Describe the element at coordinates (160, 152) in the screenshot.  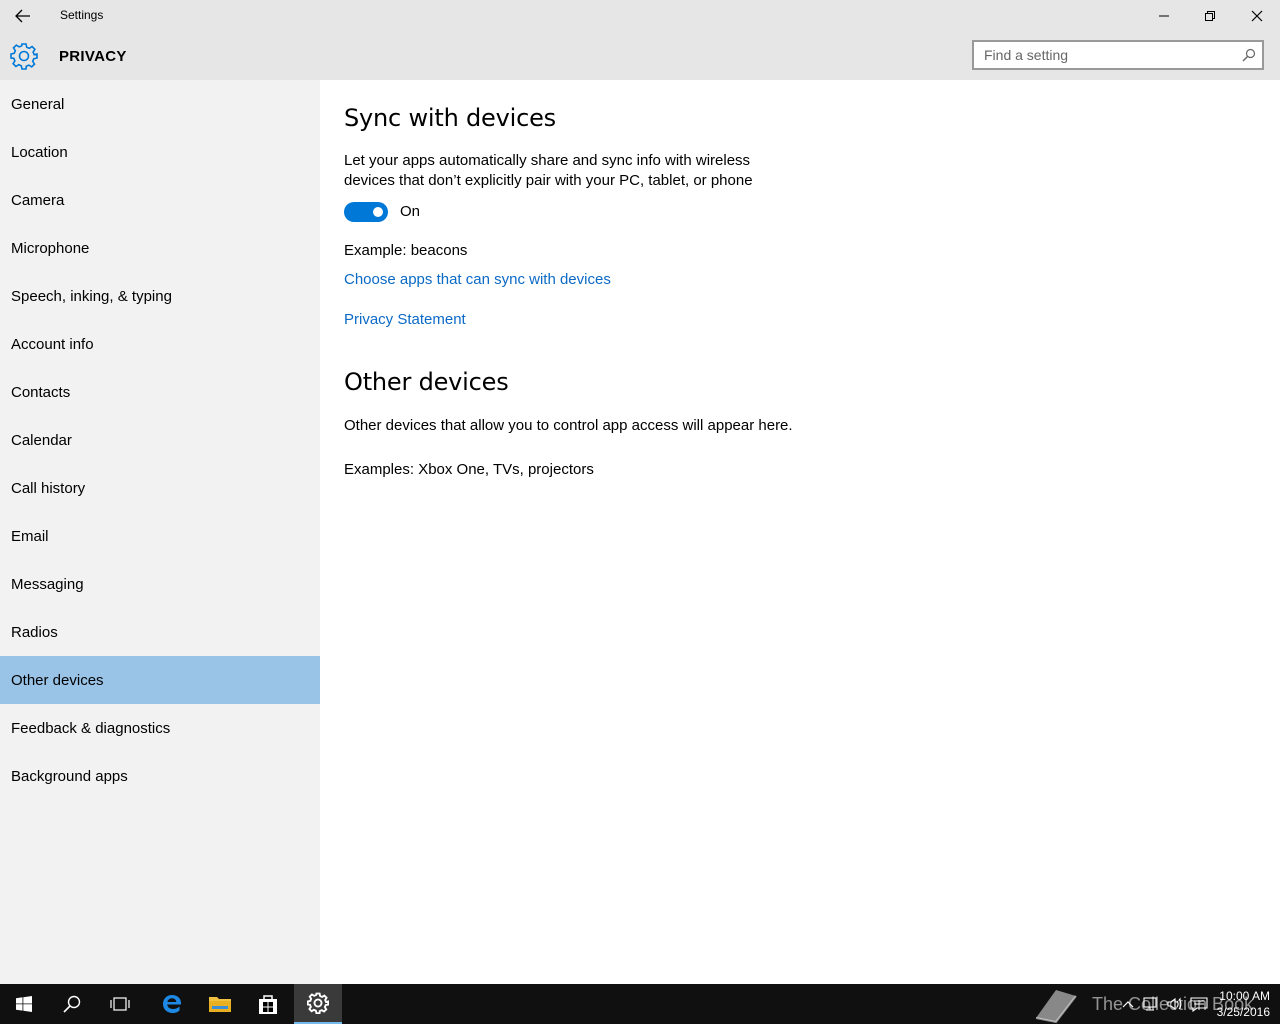
I see `sidebar-item-location: Location` at that location.